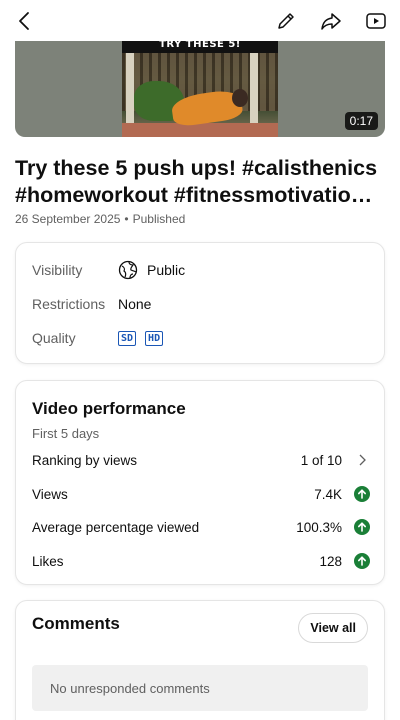 Image resolution: width=400 pixels, height=720 pixels. Describe the element at coordinates (130, 688) in the screenshot. I see `no-comments-text: No unresponded comments` at that location.